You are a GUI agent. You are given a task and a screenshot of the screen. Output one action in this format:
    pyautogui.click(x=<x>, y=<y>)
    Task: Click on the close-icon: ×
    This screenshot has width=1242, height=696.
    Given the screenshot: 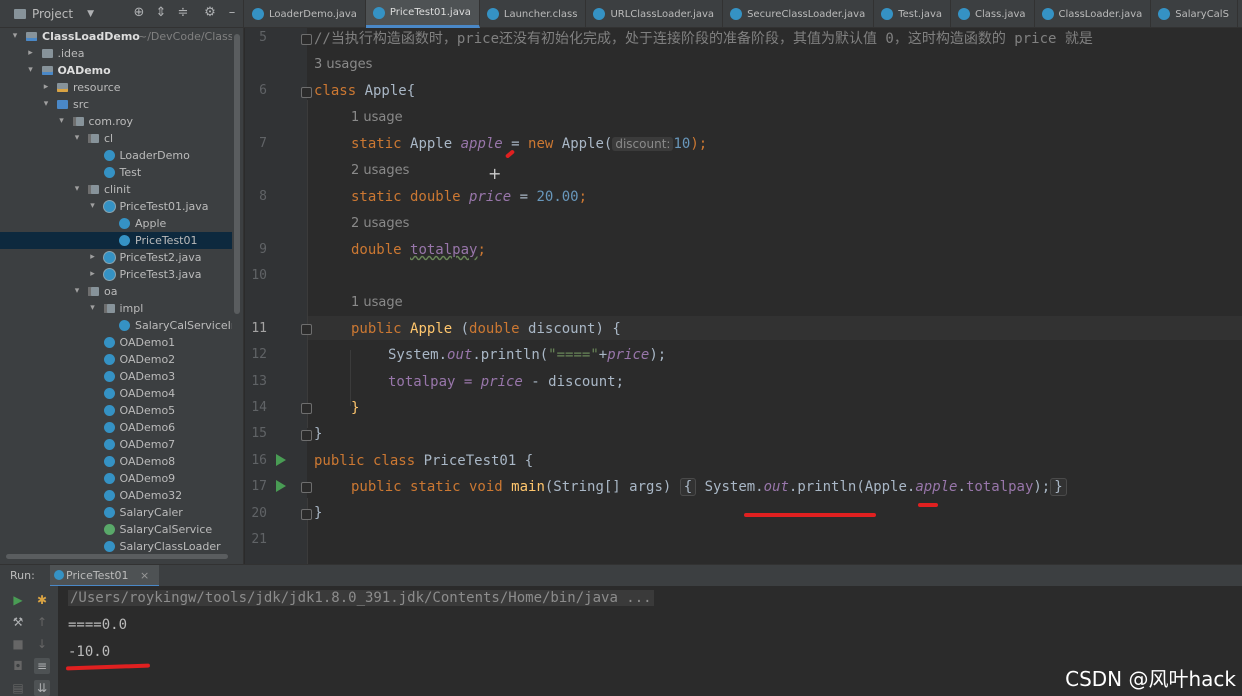 What is the action you would take?
    pyautogui.click(x=144, y=575)
    